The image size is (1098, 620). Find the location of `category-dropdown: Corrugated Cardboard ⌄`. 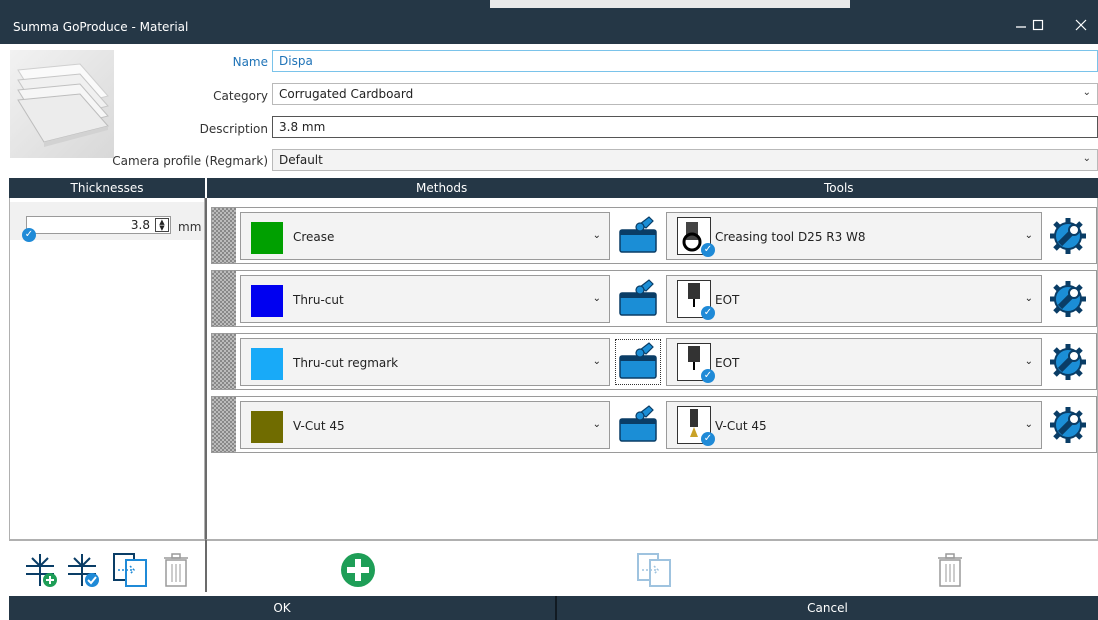

category-dropdown: Corrugated Cardboard ⌄ is located at coordinates (685, 94).